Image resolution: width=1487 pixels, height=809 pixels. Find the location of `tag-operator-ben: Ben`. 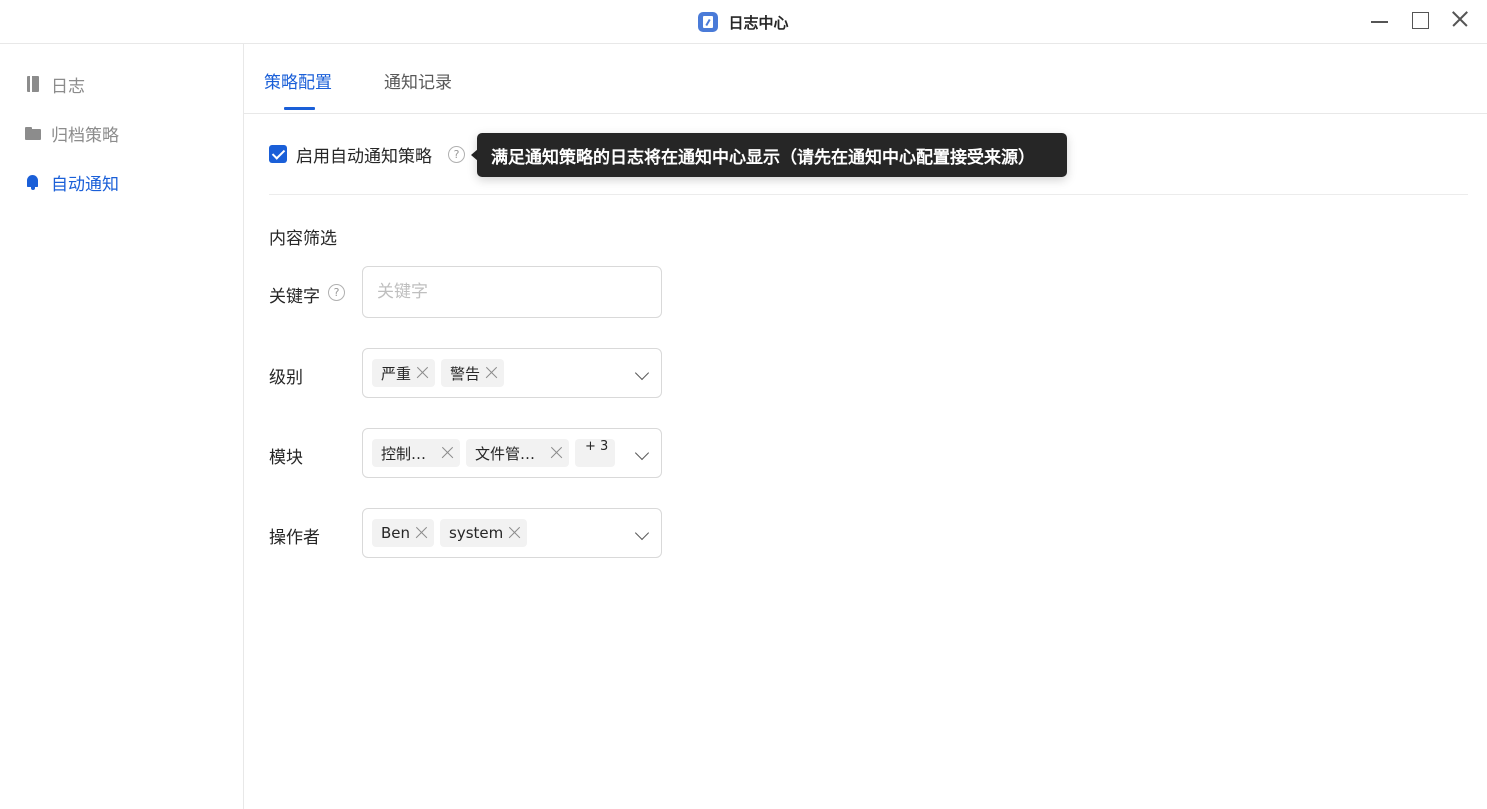

tag-operator-ben: Ben is located at coordinates (403, 533).